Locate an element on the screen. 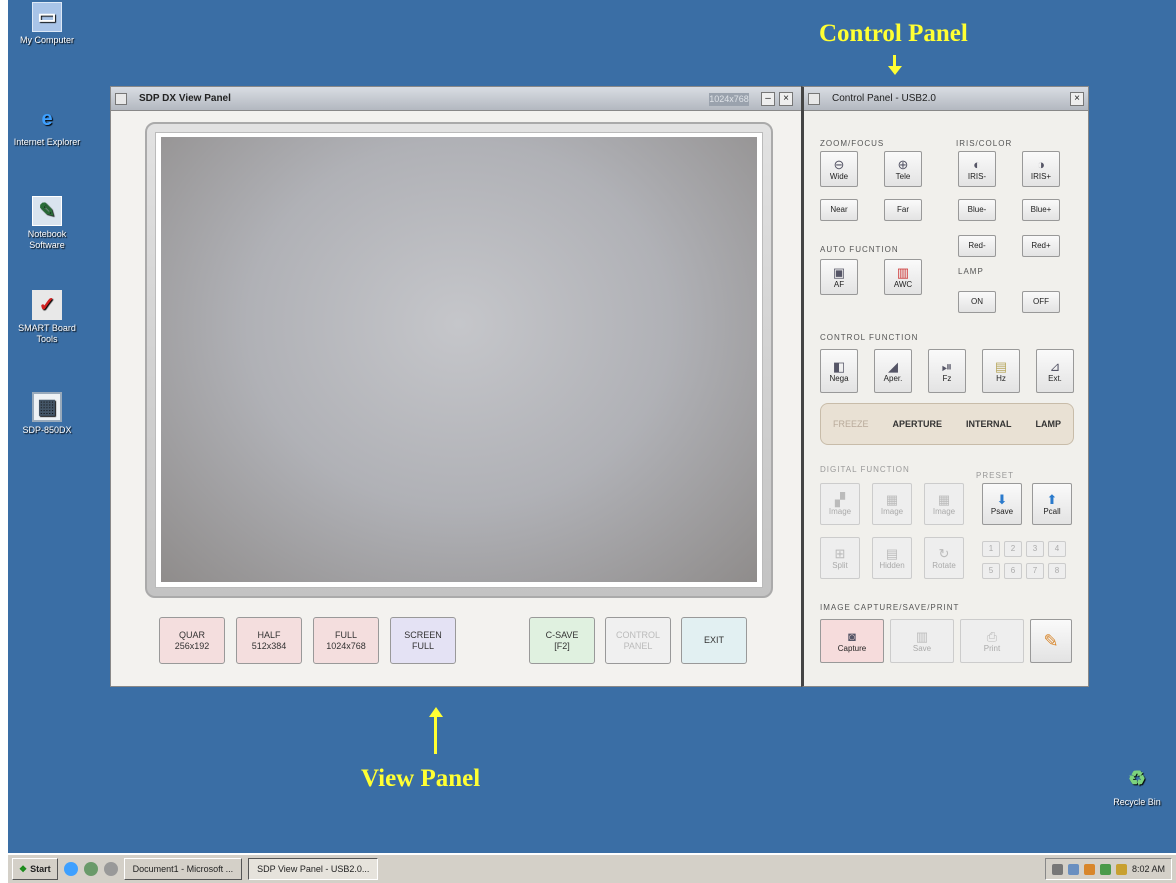  button-label: AF is located at coordinates (839, 284).